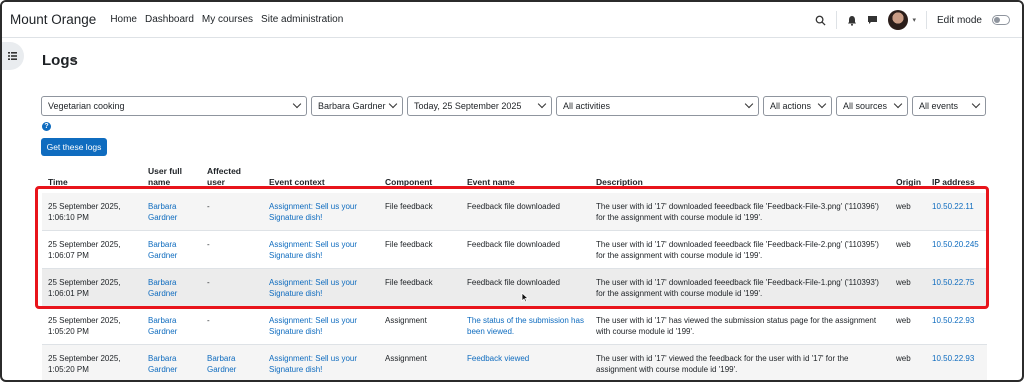  Describe the element at coordinates (898, 20) in the screenshot. I see `user-avatar` at that location.